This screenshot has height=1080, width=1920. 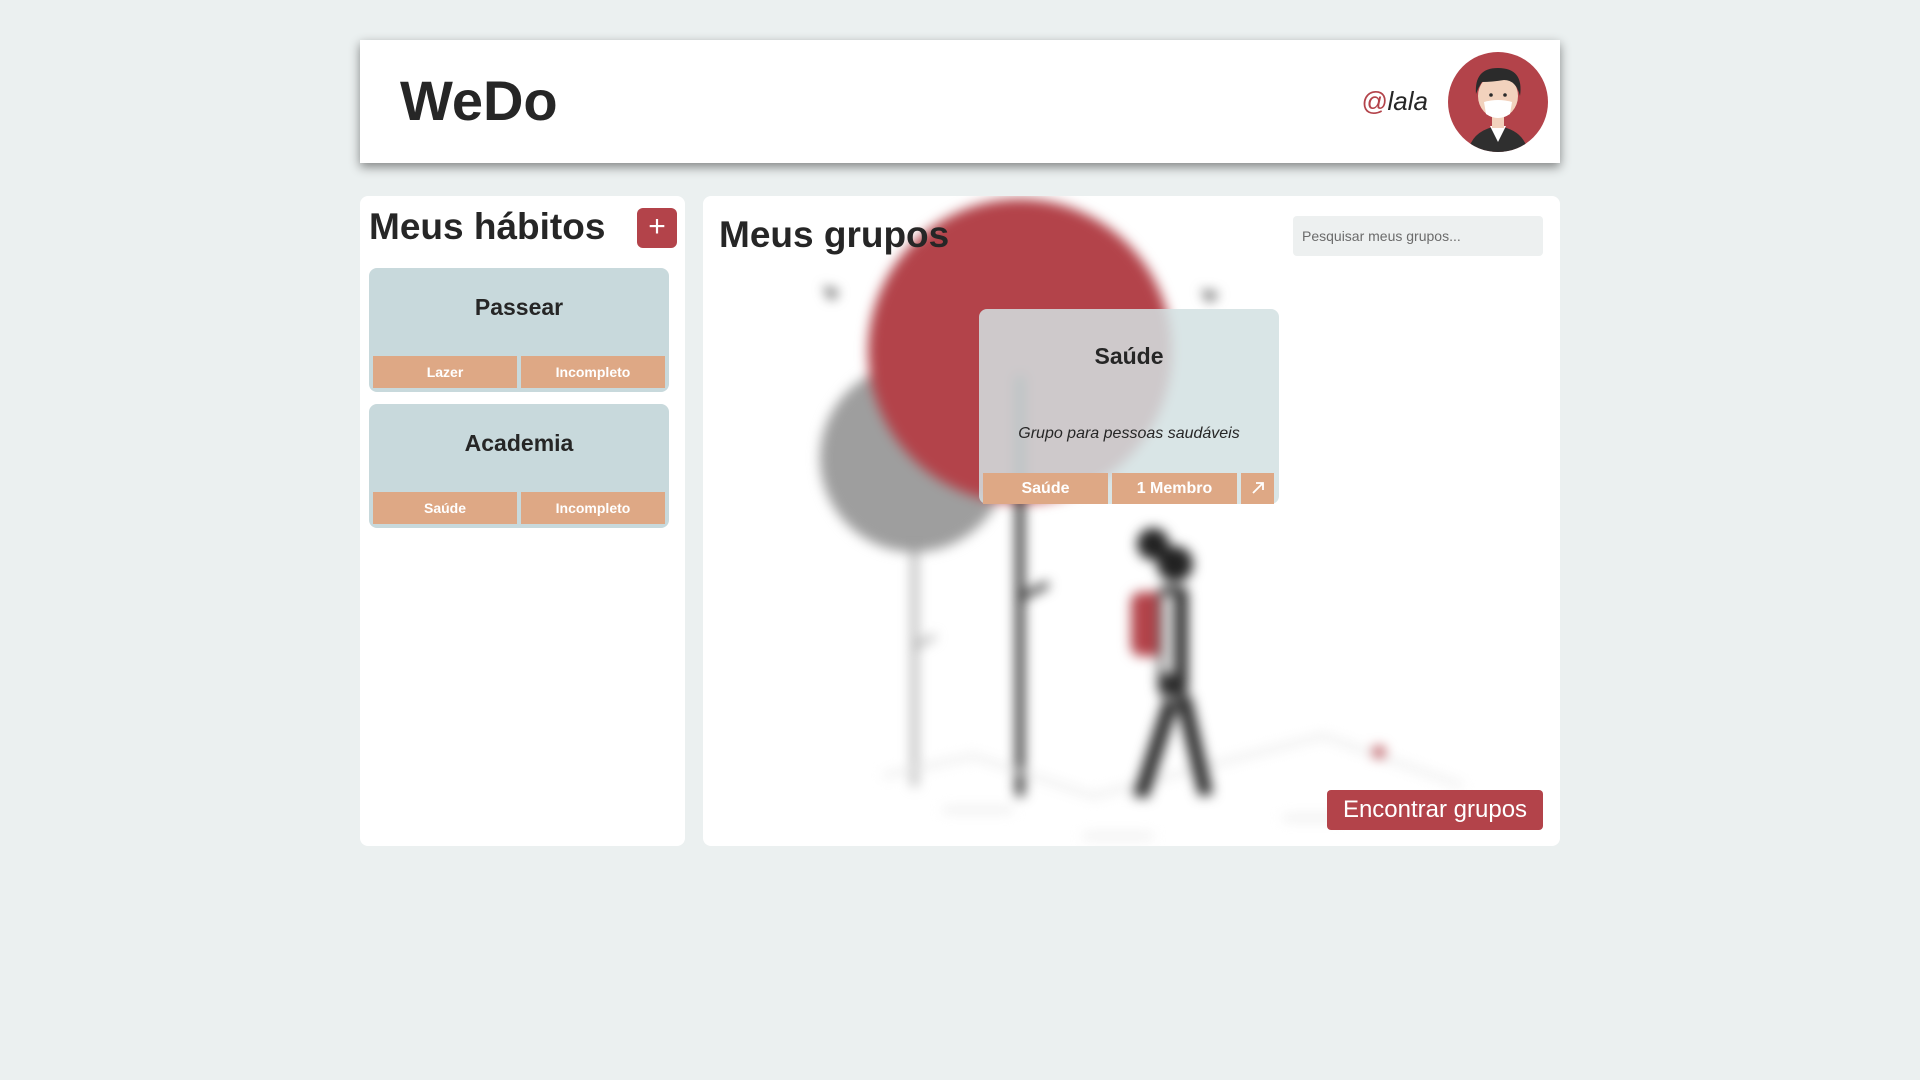 What do you see at coordinates (479, 100) in the screenshot?
I see `app-logo: WeDo` at bounding box center [479, 100].